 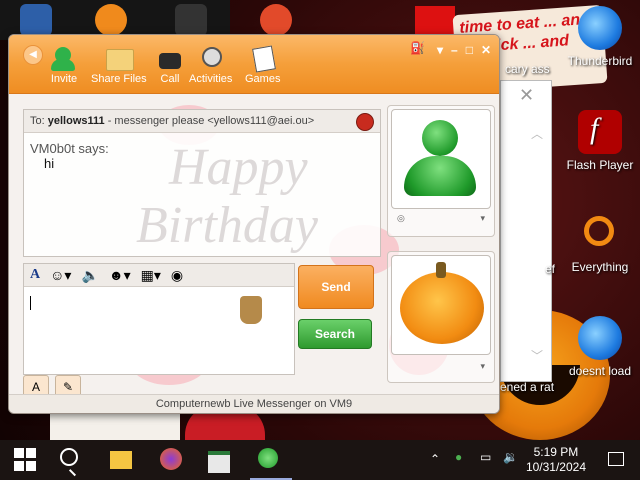 I want to click on desktop-icon-doesnt-load: doesnt load, so click(x=600, y=347).